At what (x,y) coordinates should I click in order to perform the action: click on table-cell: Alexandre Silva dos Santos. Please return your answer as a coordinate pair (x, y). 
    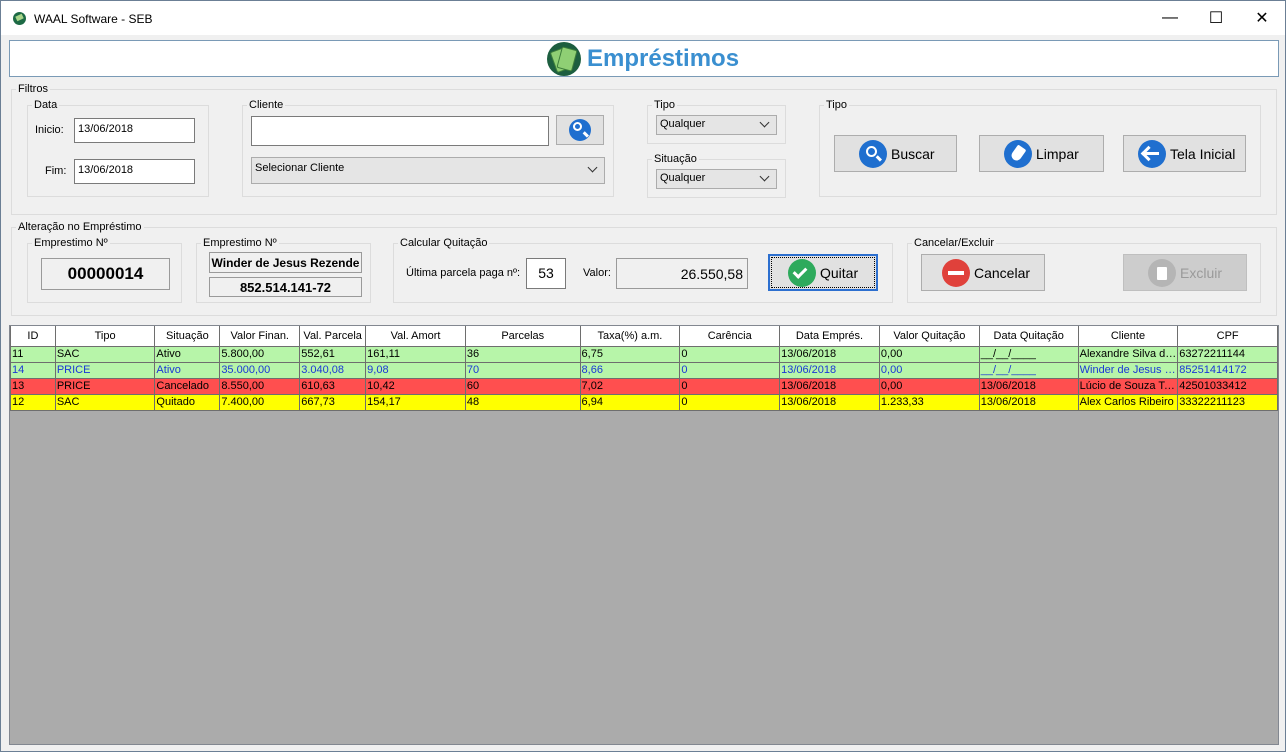
    Looking at the image, I should click on (1128, 354).